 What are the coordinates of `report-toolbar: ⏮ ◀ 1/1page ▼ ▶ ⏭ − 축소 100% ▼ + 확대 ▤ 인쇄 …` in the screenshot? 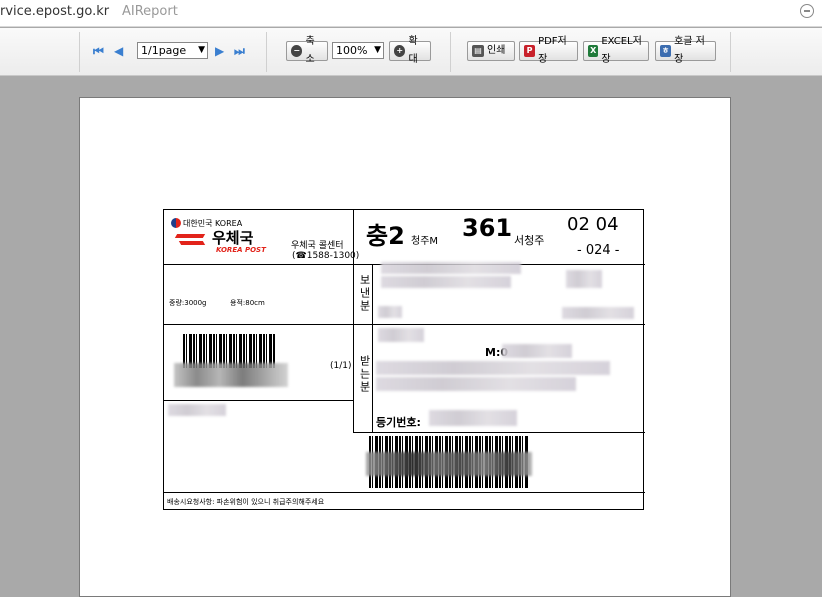 It's located at (411, 52).